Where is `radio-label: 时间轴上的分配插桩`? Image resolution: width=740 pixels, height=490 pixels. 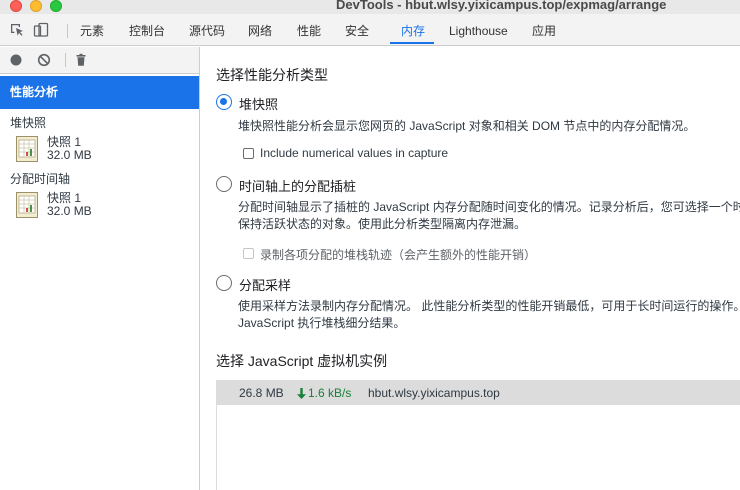 radio-label: 时间轴上的分配插桩 is located at coordinates (298, 186).